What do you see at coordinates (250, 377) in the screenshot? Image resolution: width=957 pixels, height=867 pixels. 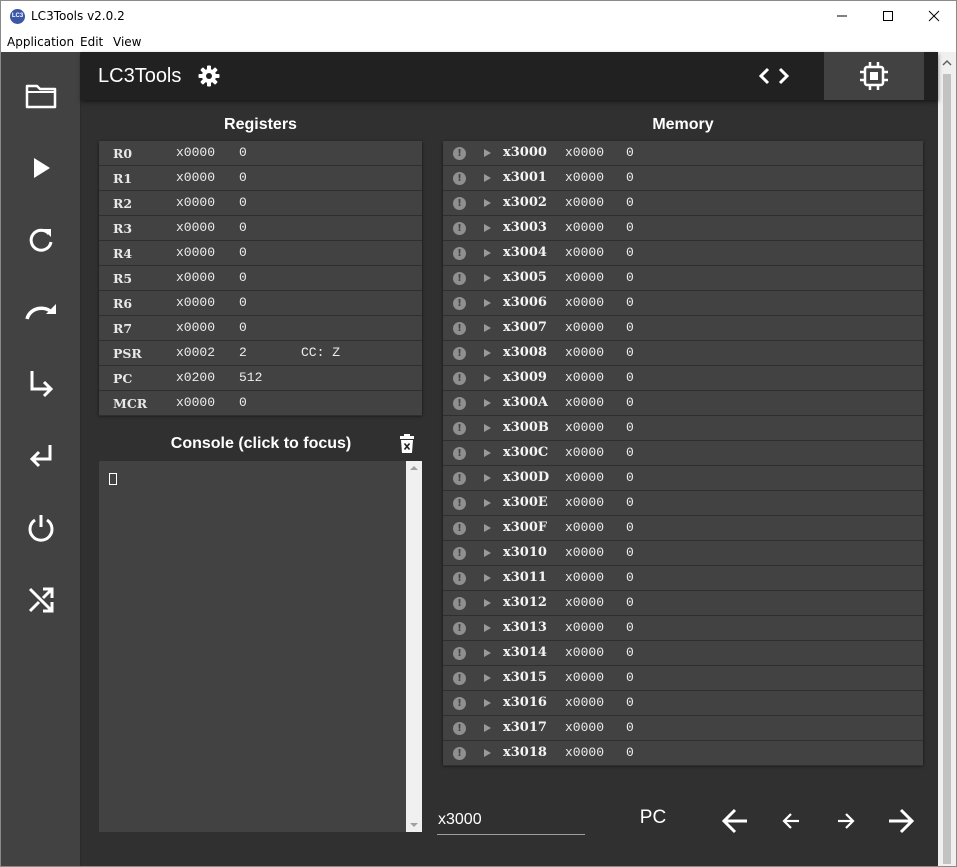 I see `register-dec-value: 512` at bounding box center [250, 377].